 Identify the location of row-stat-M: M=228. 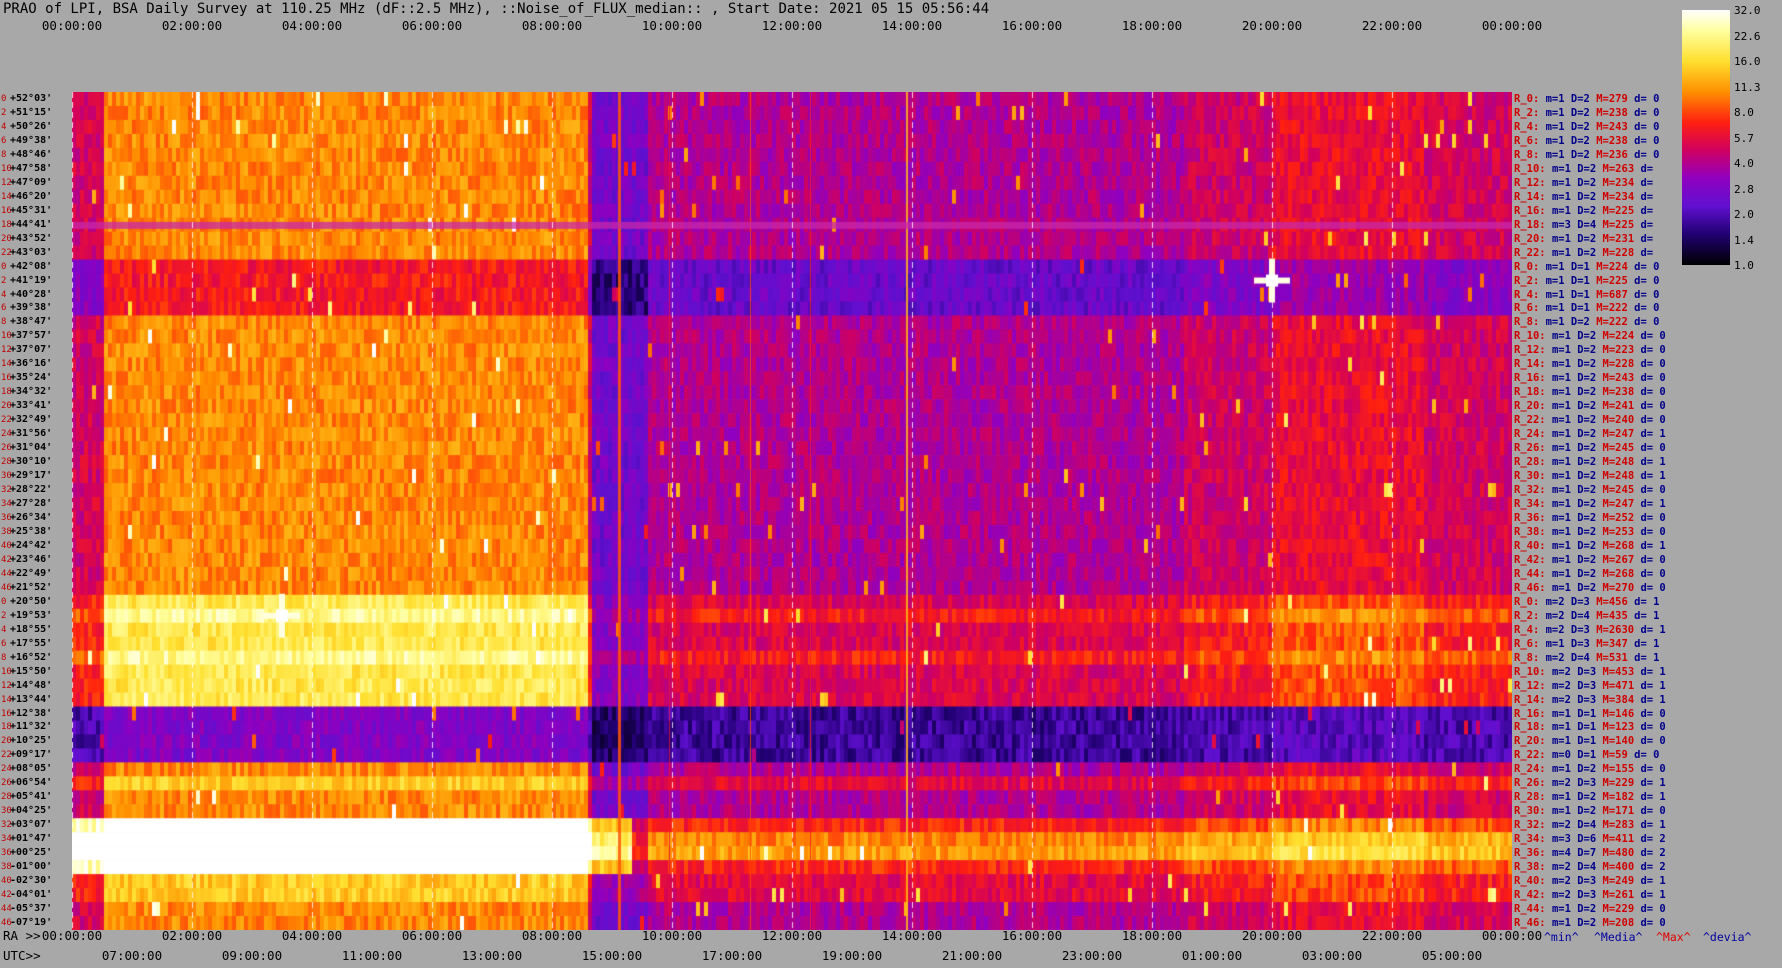
(1621, 252).